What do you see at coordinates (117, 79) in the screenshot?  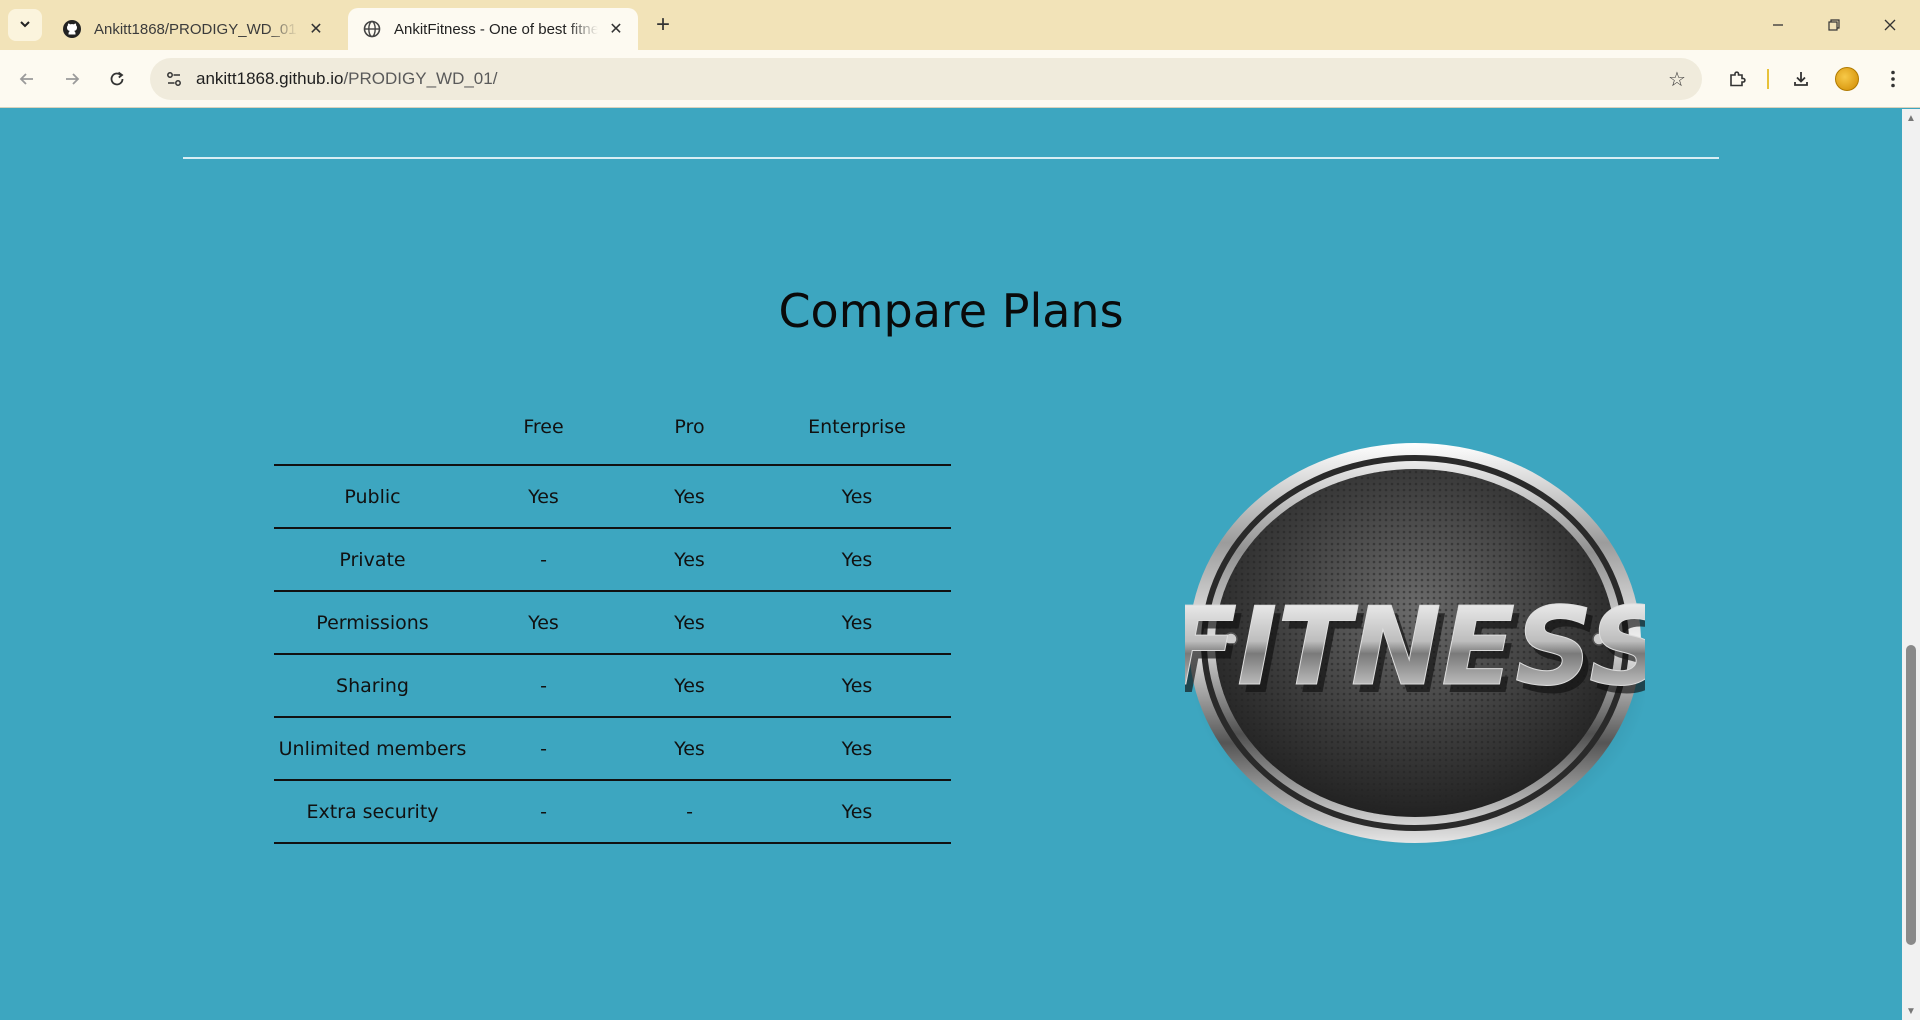 I see `reload-button` at bounding box center [117, 79].